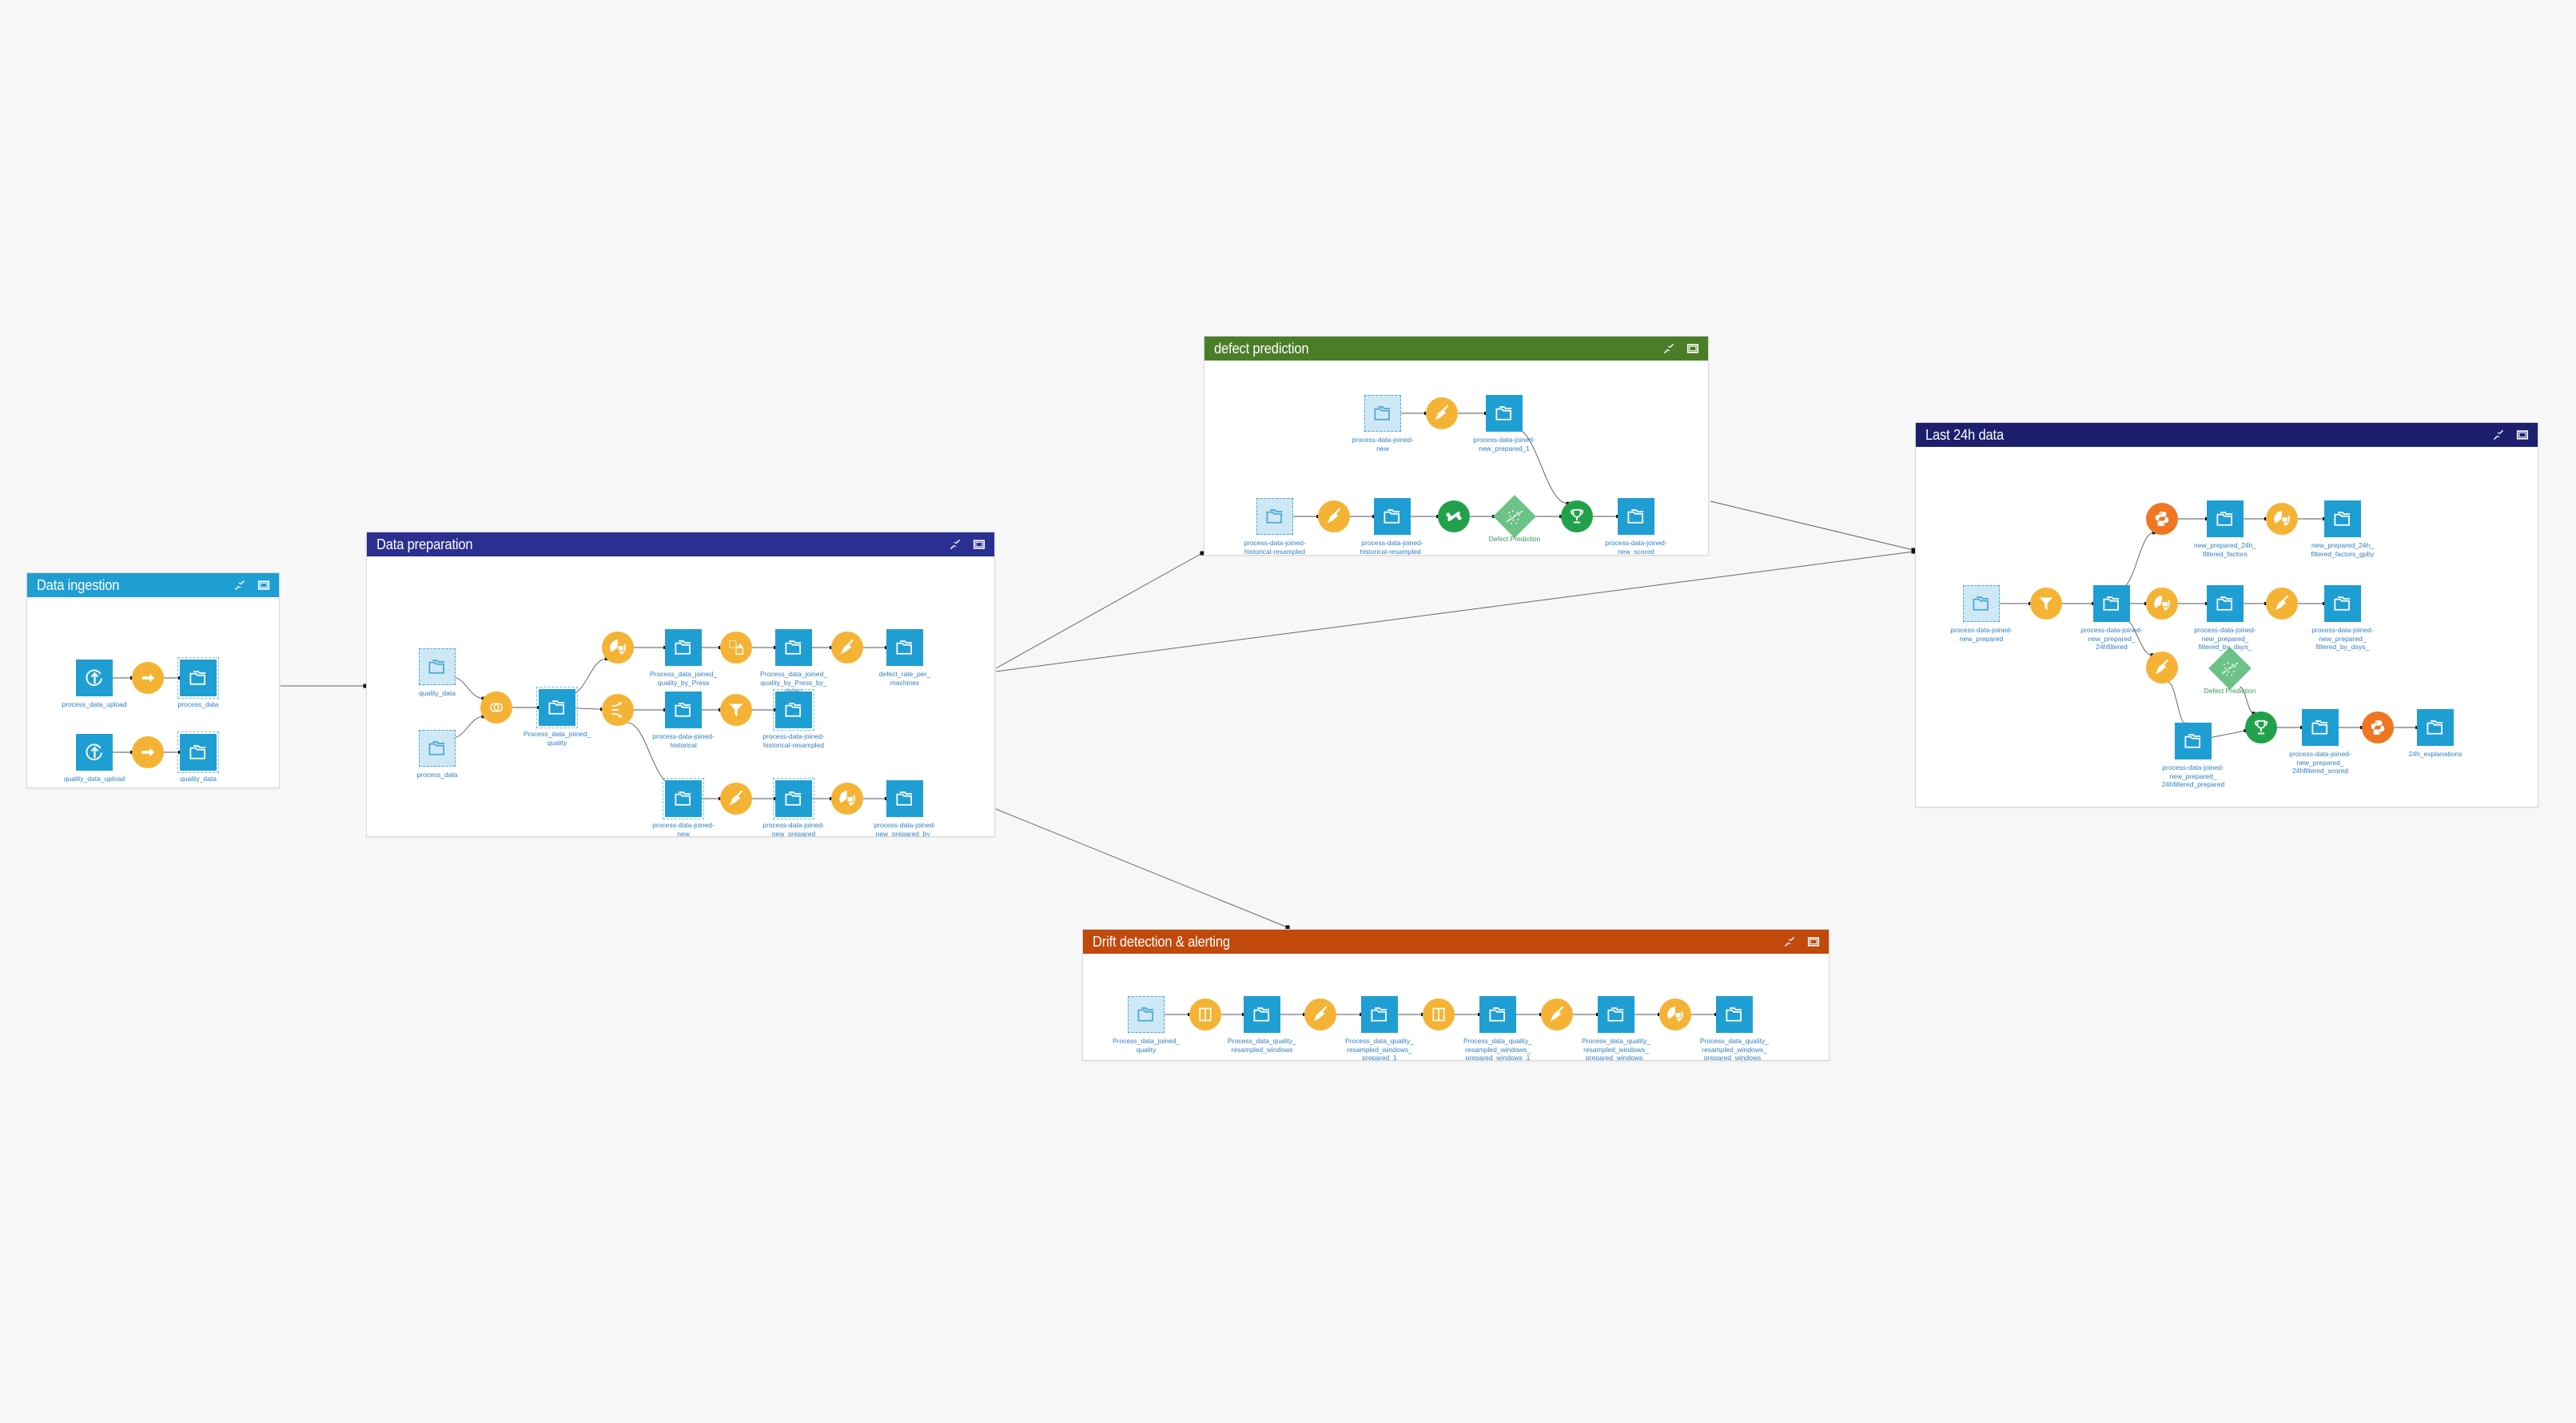  Describe the element at coordinates (1456, 349) in the screenshot. I see `panel-header-defect-prediction: defect prediction` at that location.